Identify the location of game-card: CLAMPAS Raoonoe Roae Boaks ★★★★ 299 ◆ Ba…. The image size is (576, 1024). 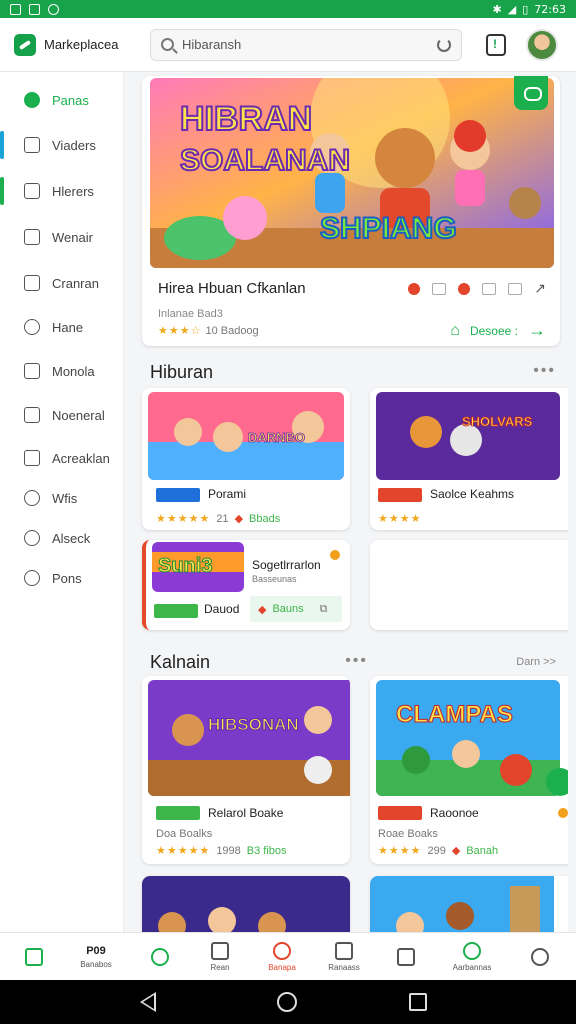
(469, 770).